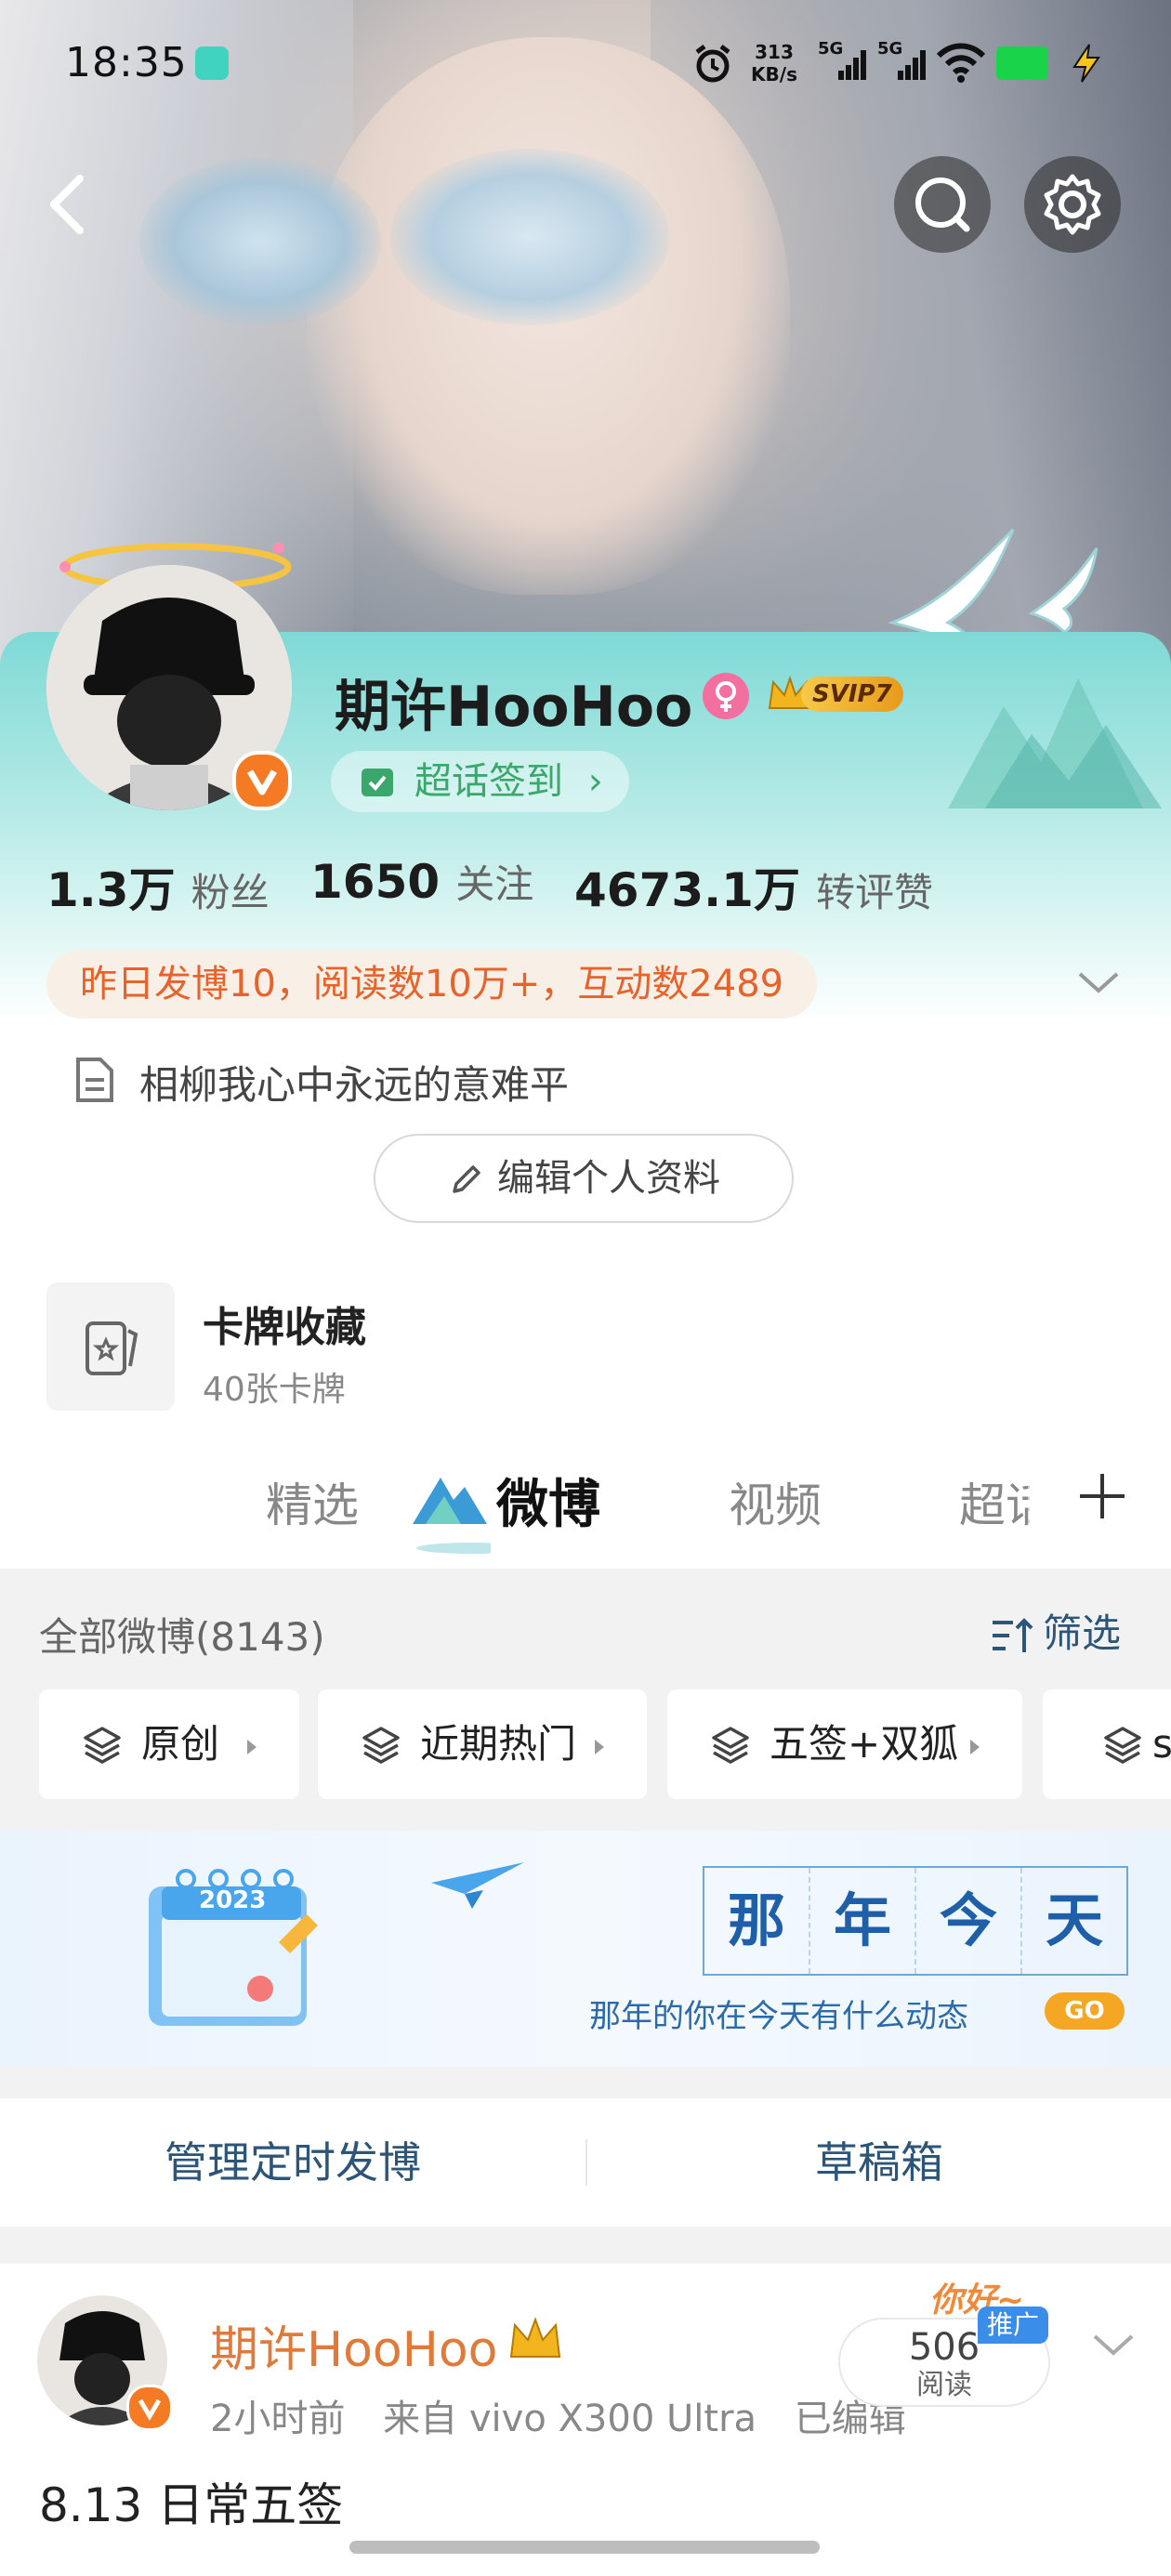  Describe the element at coordinates (262, 780) in the screenshot. I see `verified-badge-icon` at that location.